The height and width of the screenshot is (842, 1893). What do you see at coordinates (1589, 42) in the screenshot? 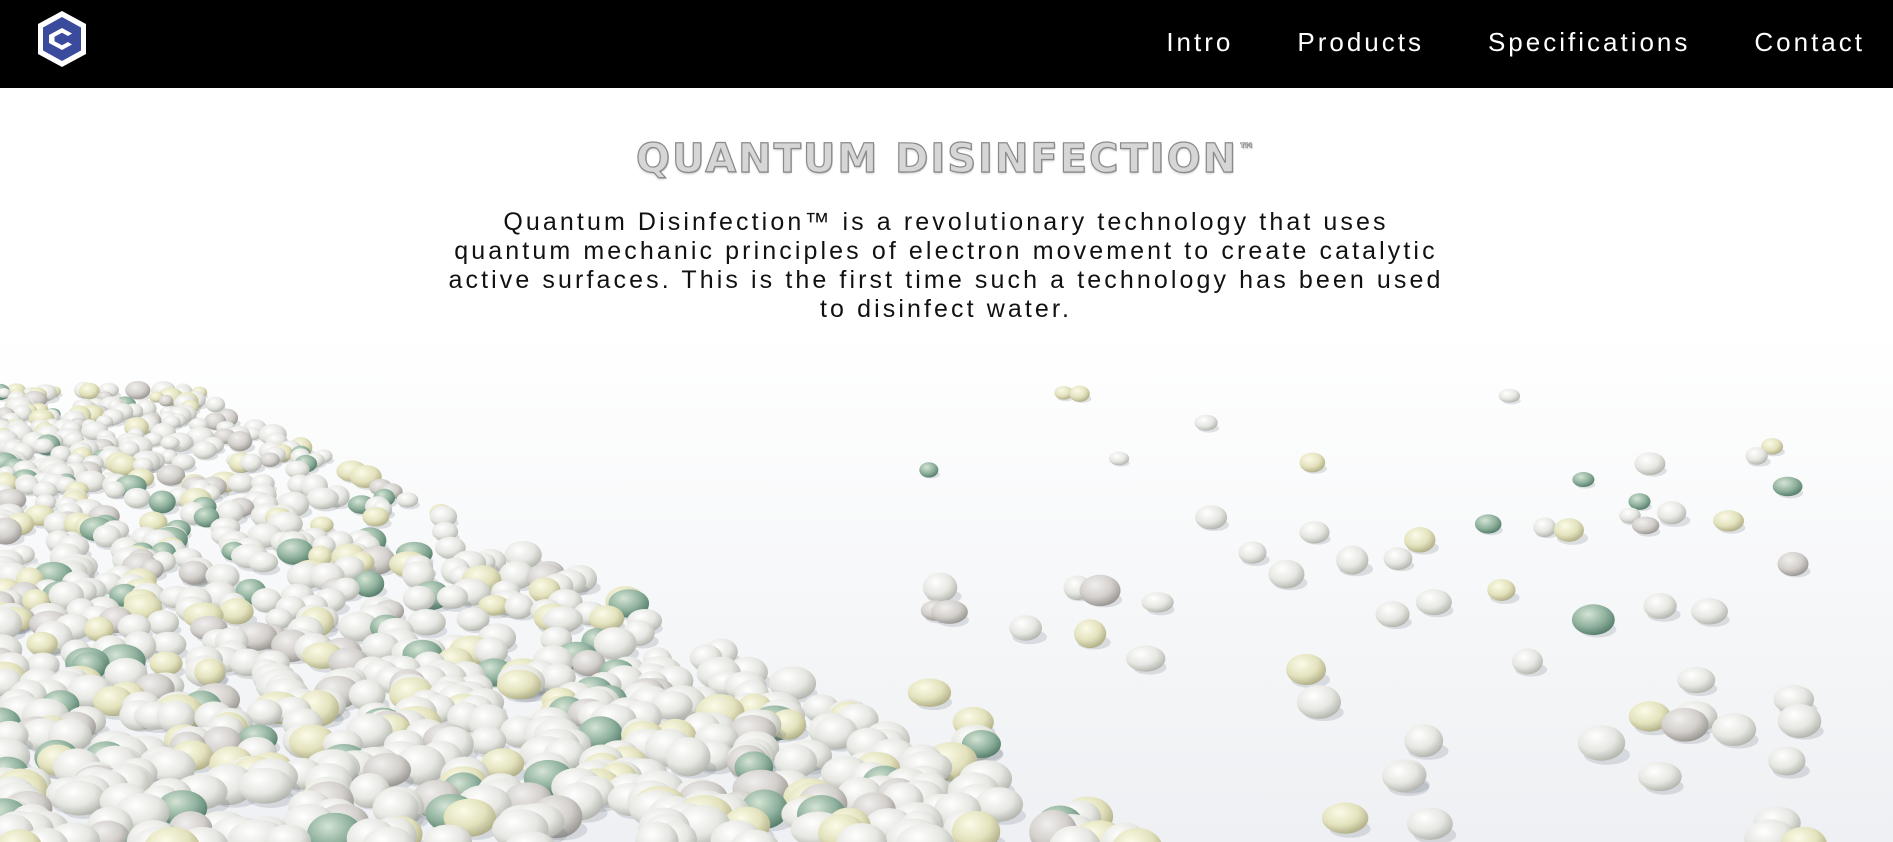
I see `nav-link-specifications: Specifications` at bounding box center [1589, 42].